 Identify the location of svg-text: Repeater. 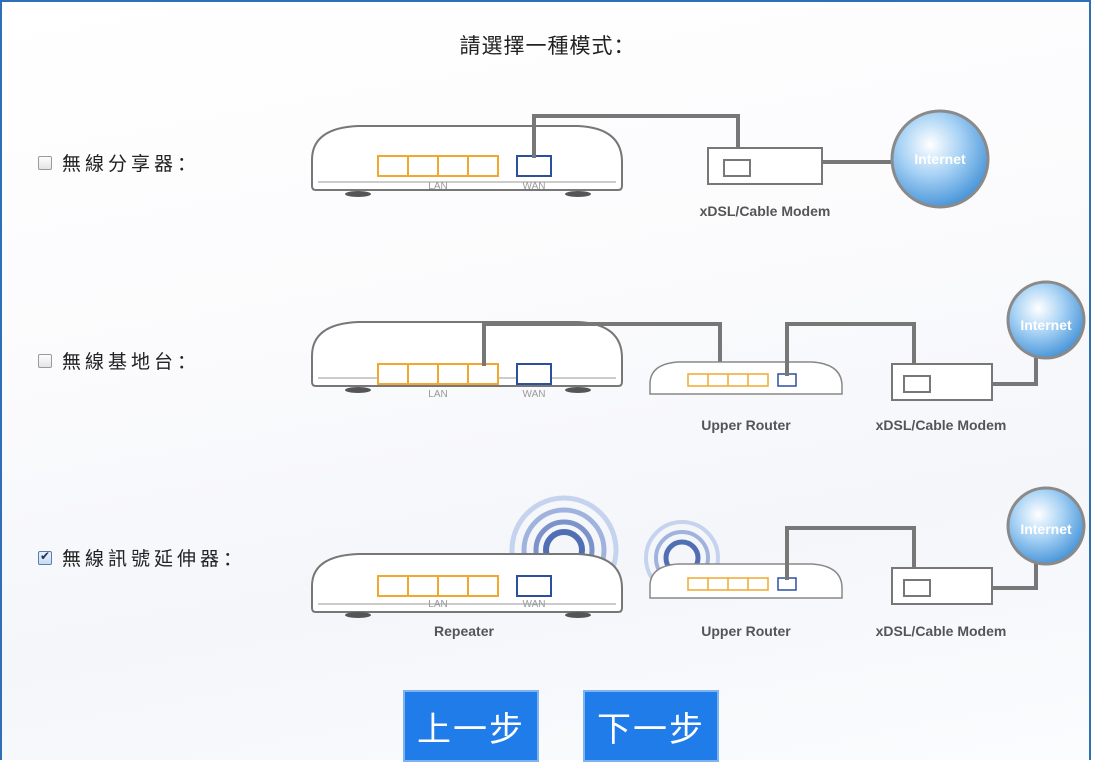
(464, 631).